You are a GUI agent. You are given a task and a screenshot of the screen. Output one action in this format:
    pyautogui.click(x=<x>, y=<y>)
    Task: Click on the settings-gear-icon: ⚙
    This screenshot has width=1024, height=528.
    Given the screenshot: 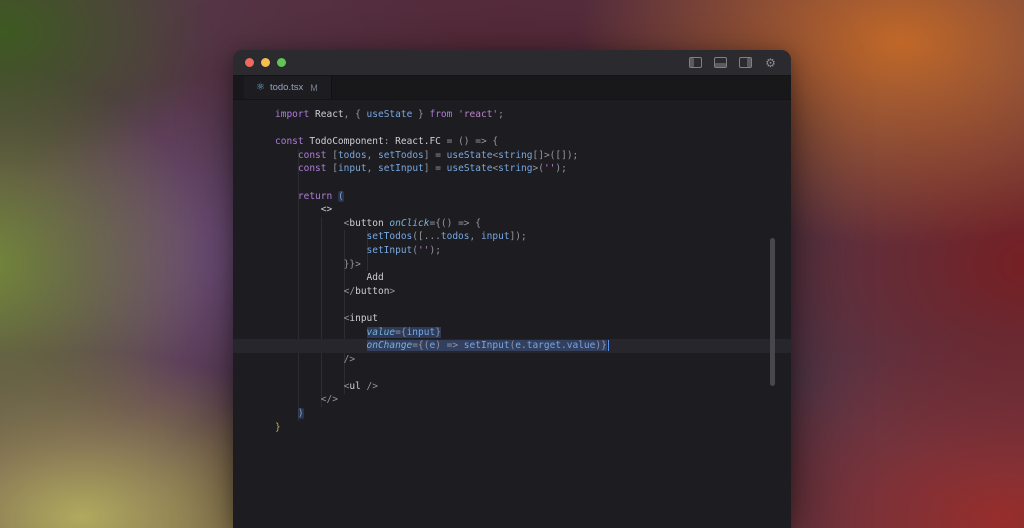 What is the action you would take?
    pyautogui.click(x=770, y=62)
    